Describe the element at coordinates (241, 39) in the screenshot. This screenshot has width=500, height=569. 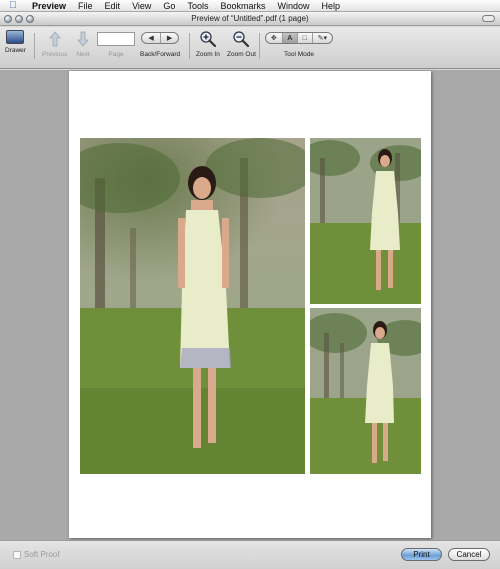
I see `zoom-out-icon` at that location.